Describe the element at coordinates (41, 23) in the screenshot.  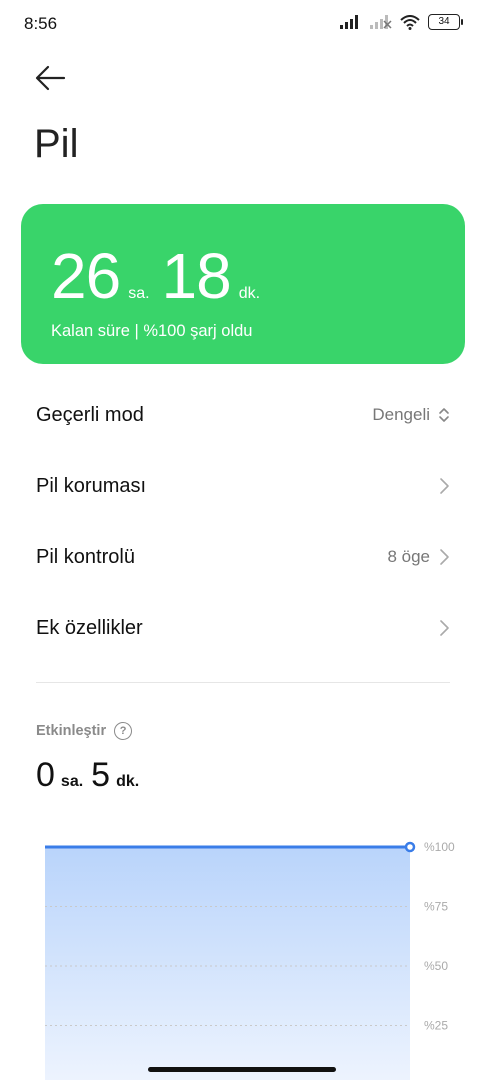
I see `status-time: 8:56` at that location.